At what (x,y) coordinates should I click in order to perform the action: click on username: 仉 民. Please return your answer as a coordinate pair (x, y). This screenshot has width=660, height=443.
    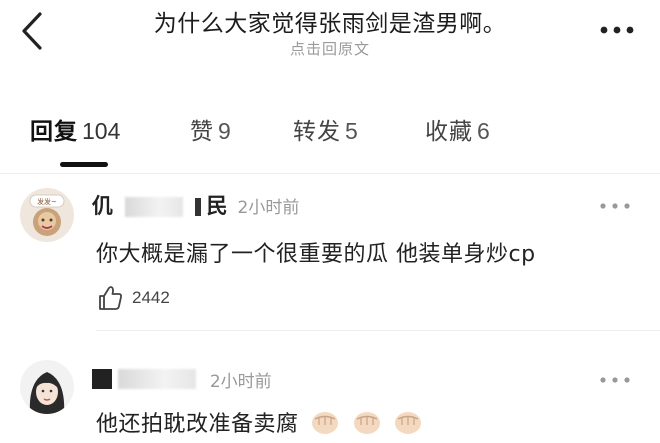
    Looking at the image, I should click on (160, 205).